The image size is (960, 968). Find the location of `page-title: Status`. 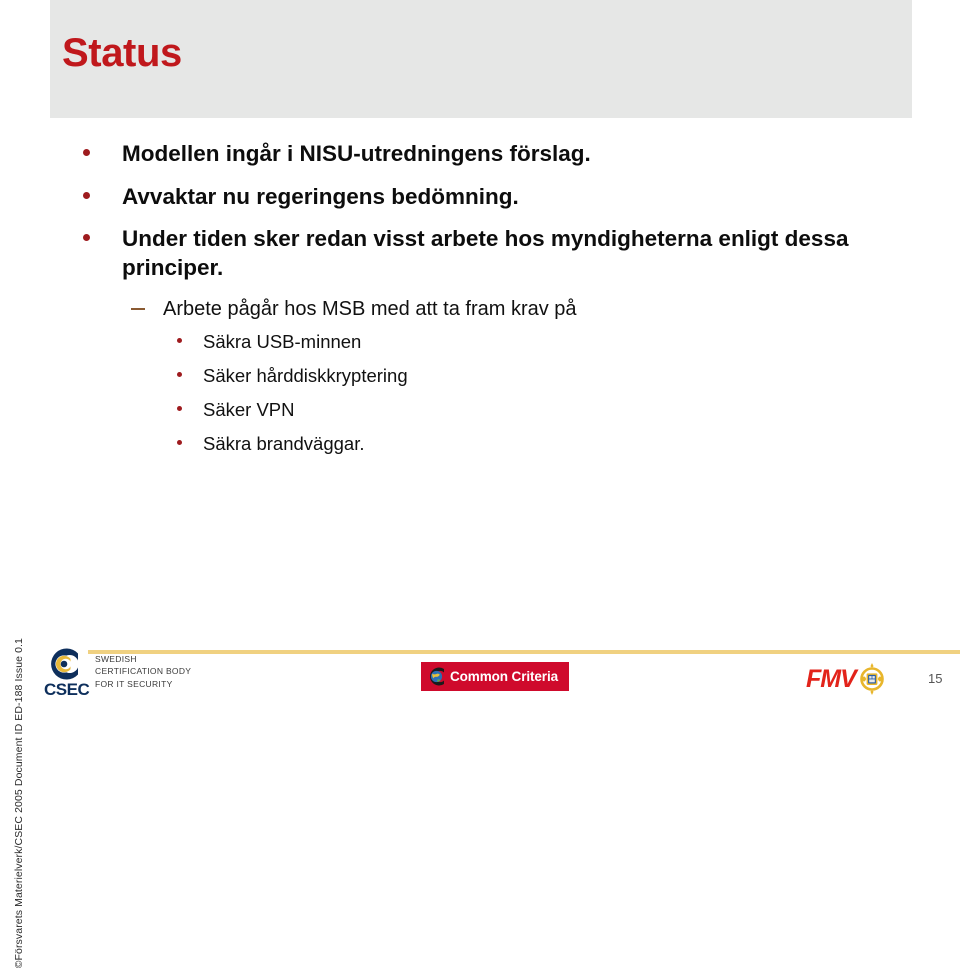

page-title: Status is located at coordinates (122, 53).